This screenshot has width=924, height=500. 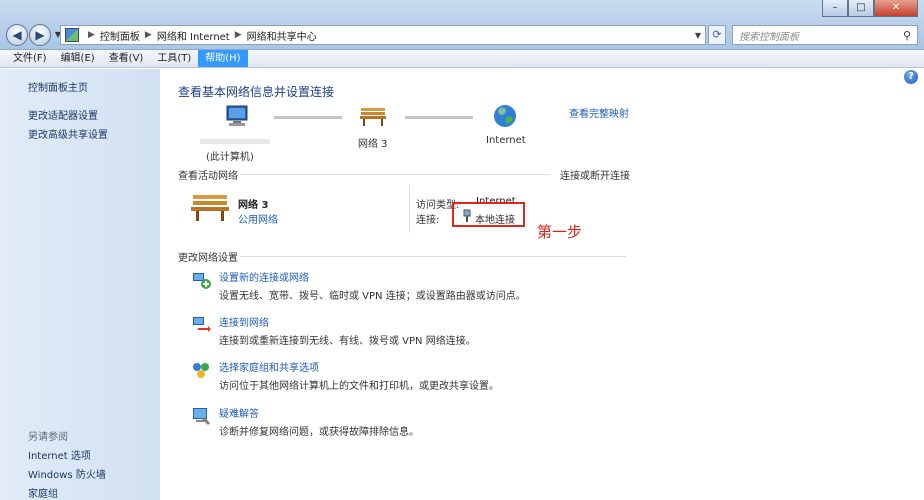 I want to click on search-input: 搜索控制面板, so click(x=818, y=35).